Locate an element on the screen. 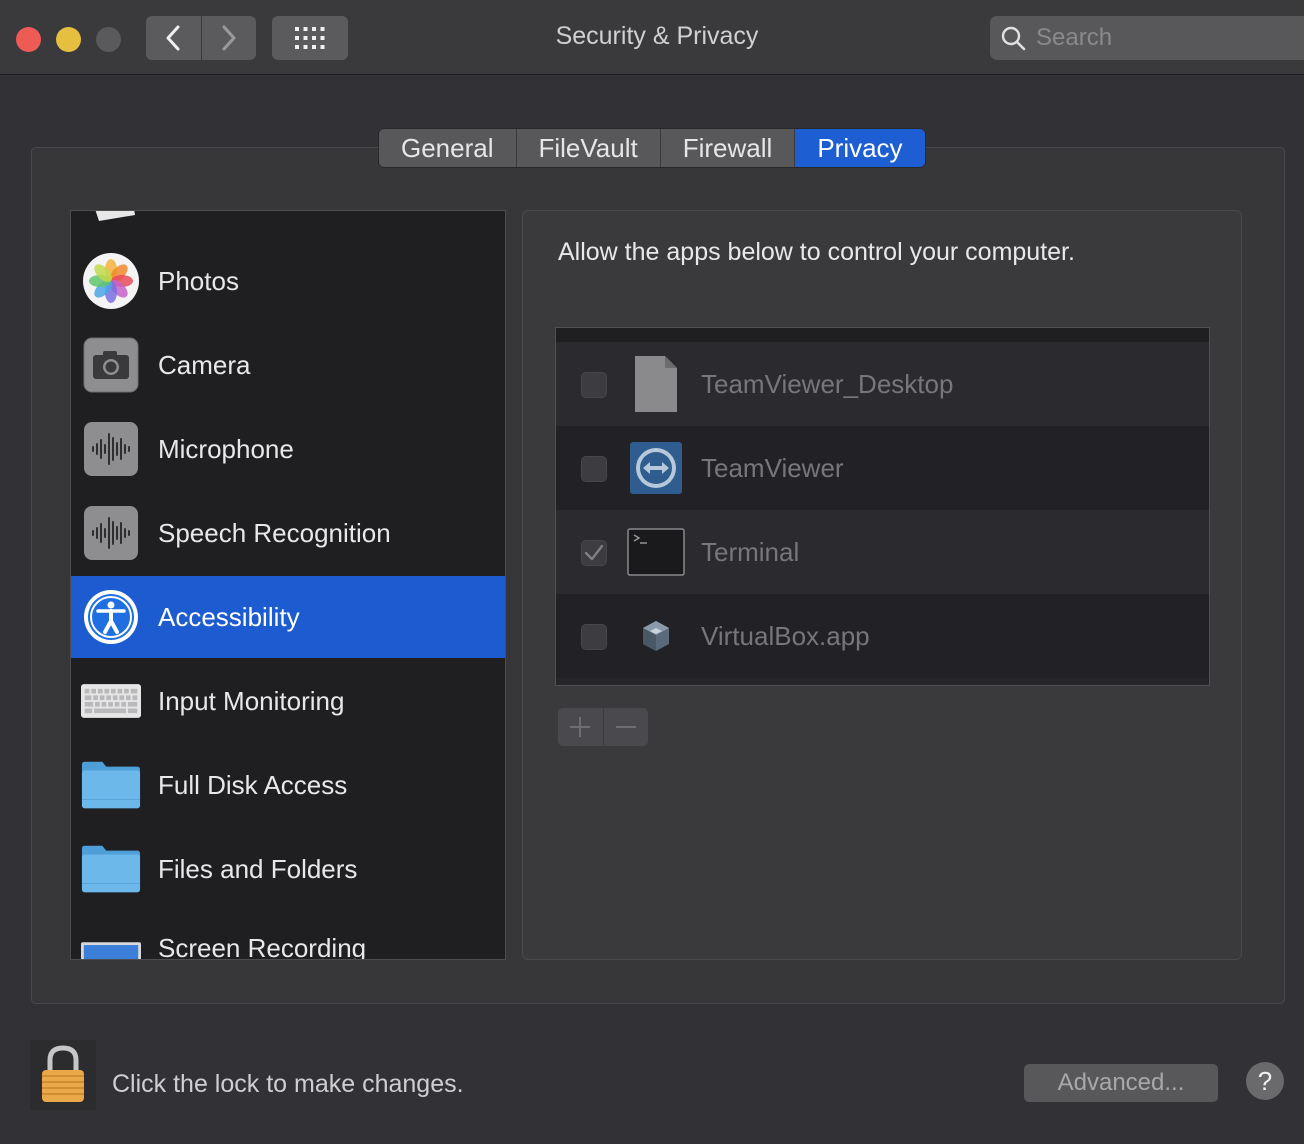  minimize-window-button is located at coordinates (68, 39).